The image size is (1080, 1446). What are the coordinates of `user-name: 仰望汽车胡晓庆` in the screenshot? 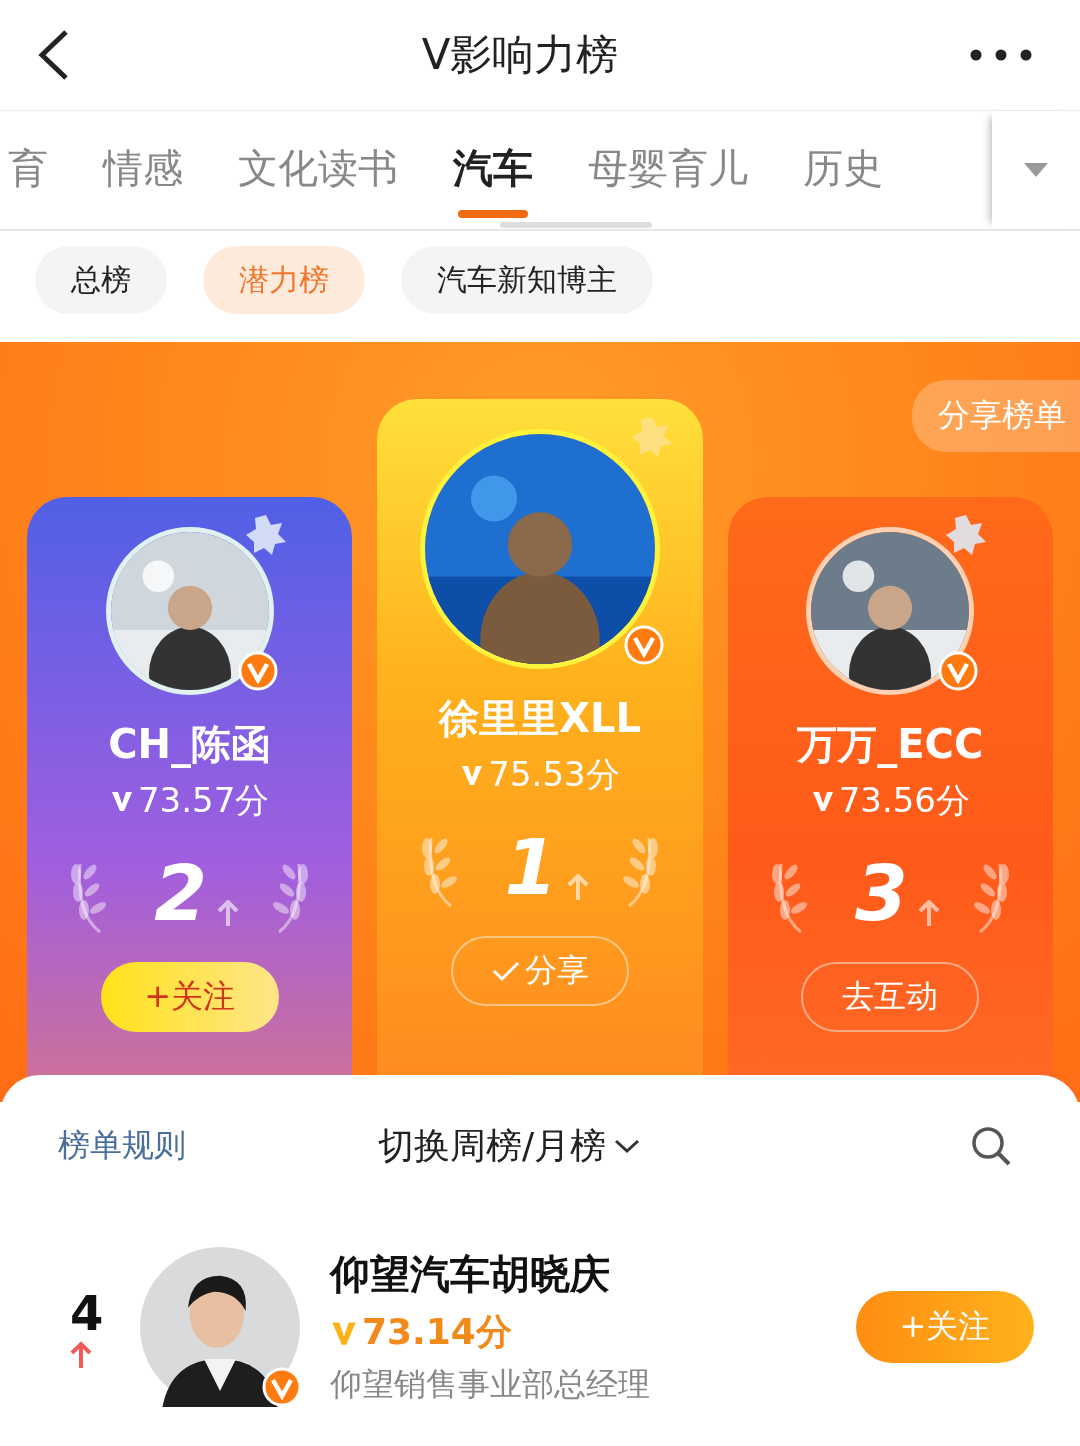 It's located at (470, 1274).